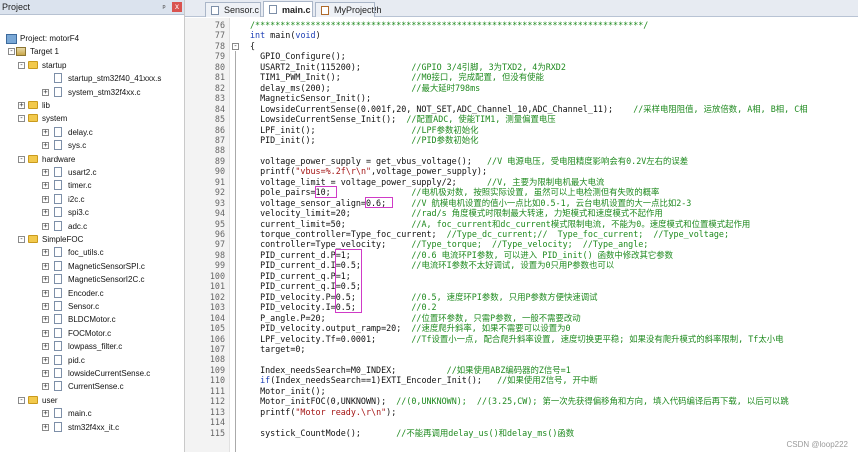 Image resolution: width=858 pixels, height=452 pixels. I want to click on tree-item-pid-c: + pid.c, so click(91, 360).